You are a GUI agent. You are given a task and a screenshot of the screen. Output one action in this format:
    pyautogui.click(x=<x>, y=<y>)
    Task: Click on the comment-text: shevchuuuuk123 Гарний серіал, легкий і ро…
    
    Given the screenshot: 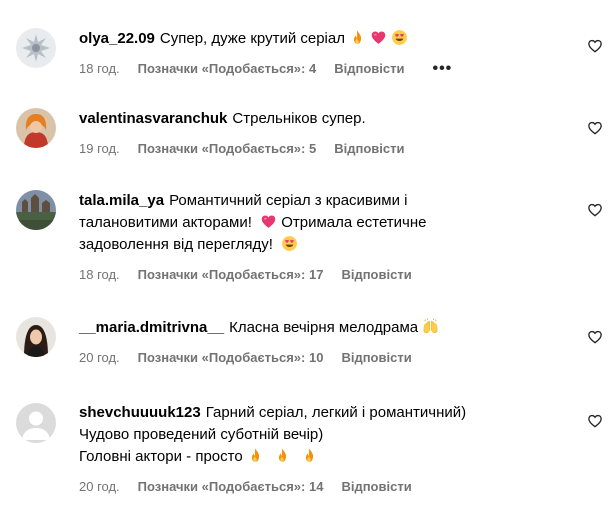 What is the action you would take?
    pyautogui.click(x=327, y=435)
    